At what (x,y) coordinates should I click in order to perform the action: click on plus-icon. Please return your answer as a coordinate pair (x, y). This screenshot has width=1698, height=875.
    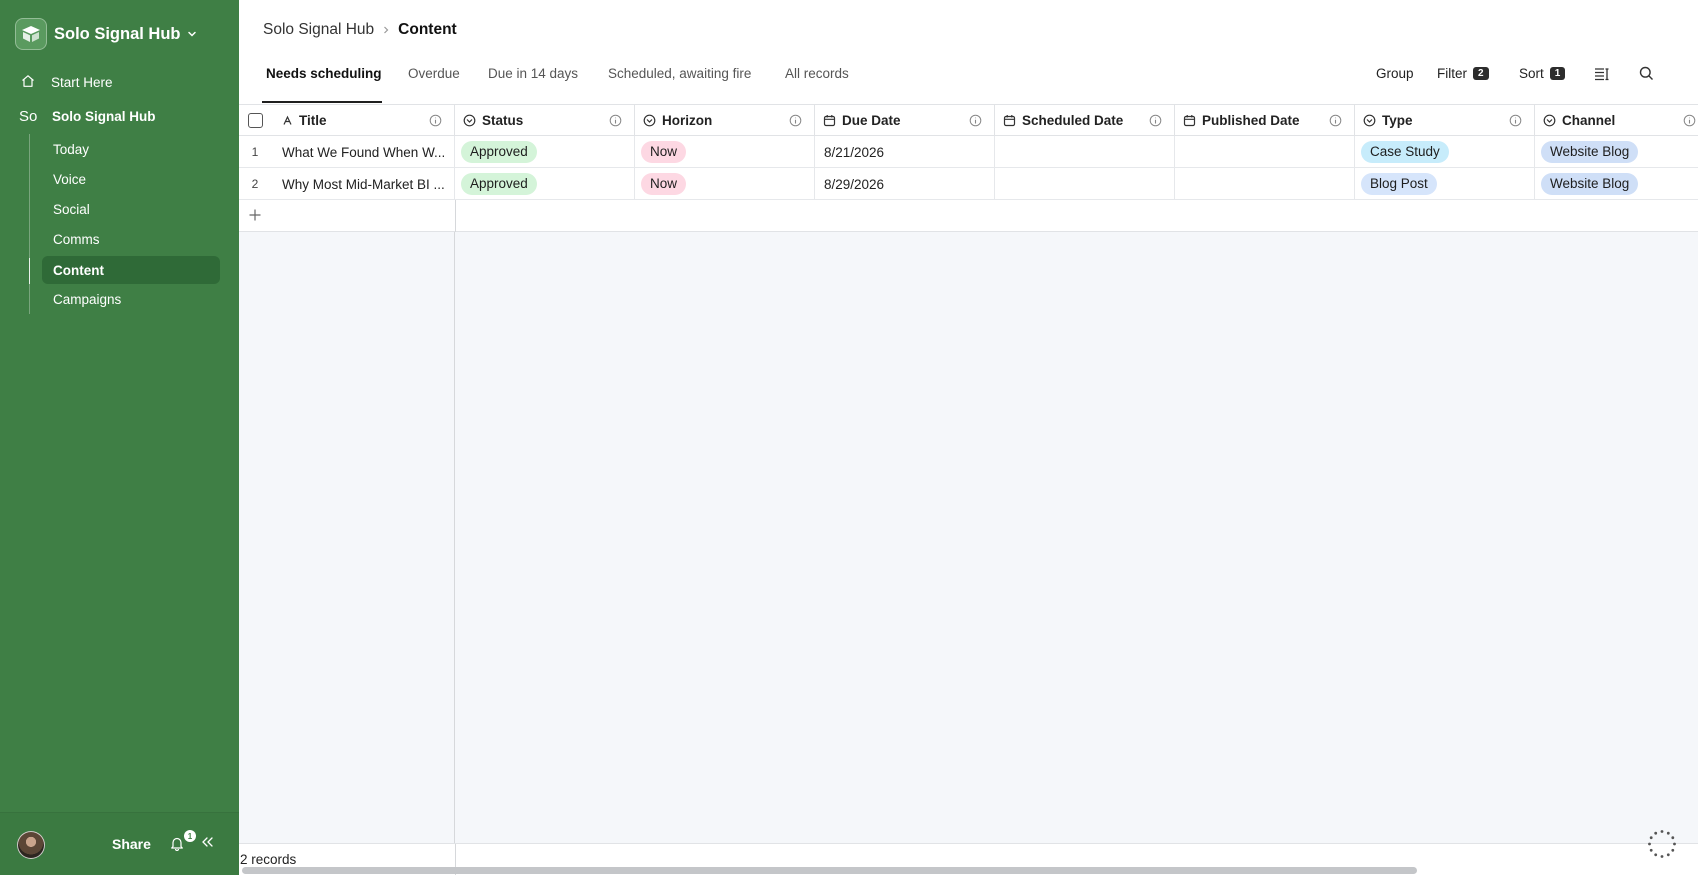
    Looking at the image, I should click on (255, 216).